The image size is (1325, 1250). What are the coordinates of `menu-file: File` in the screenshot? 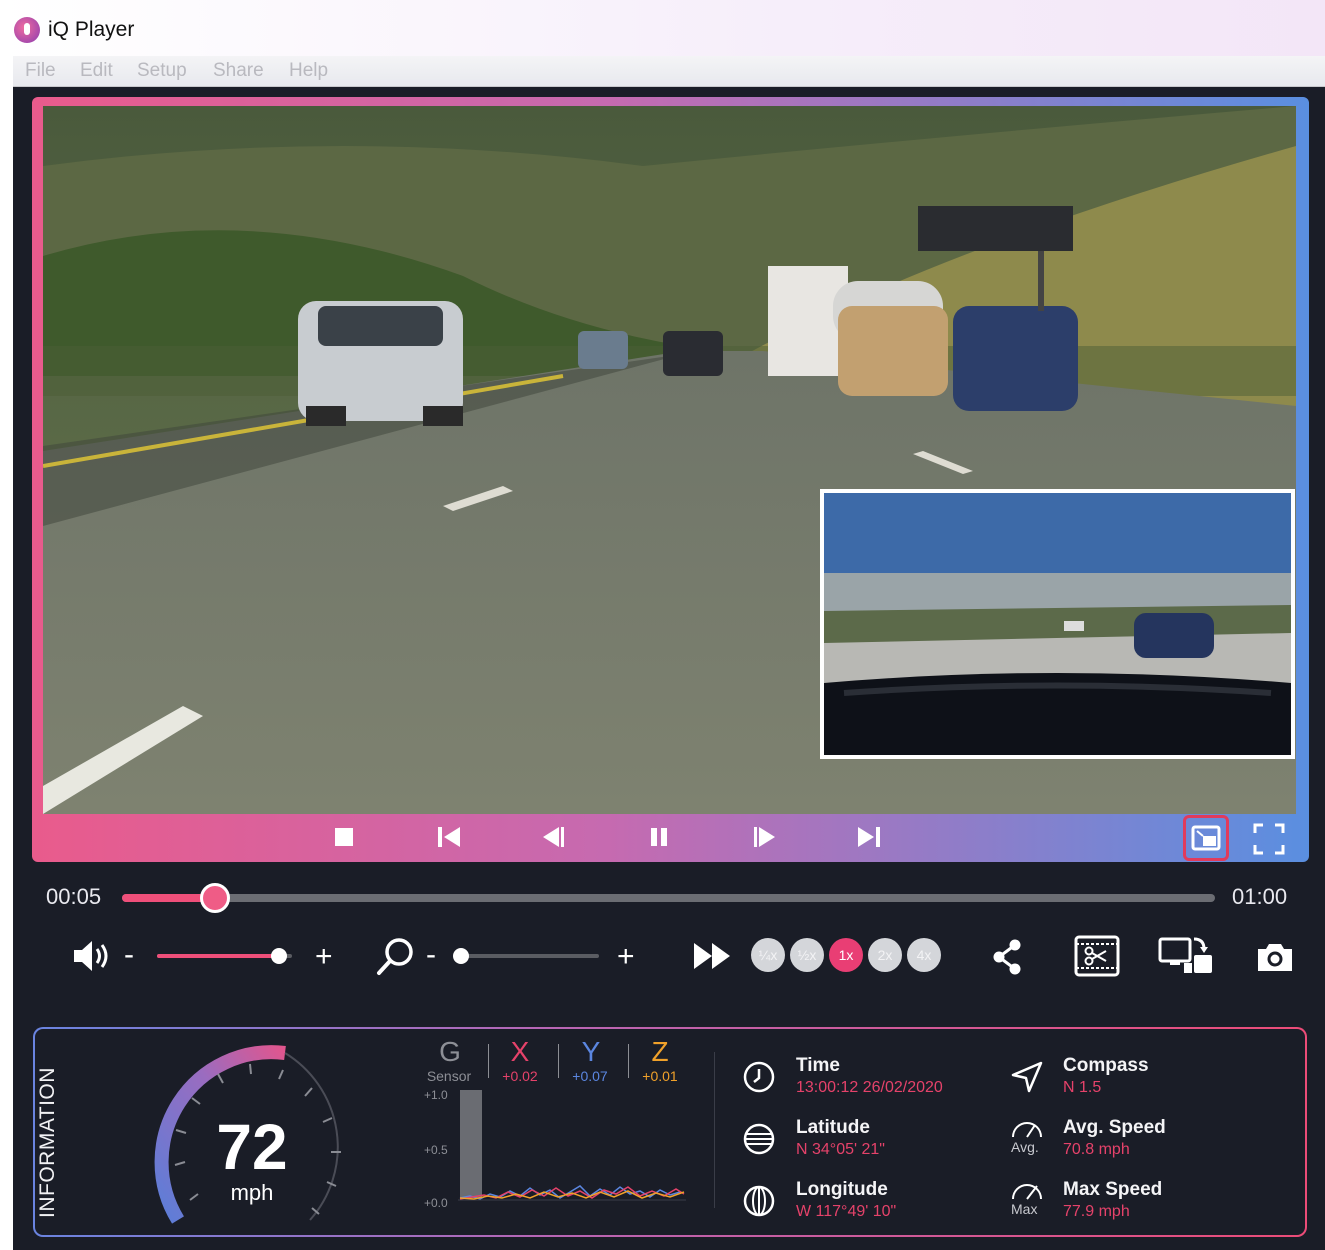 It's located at (40, 71).